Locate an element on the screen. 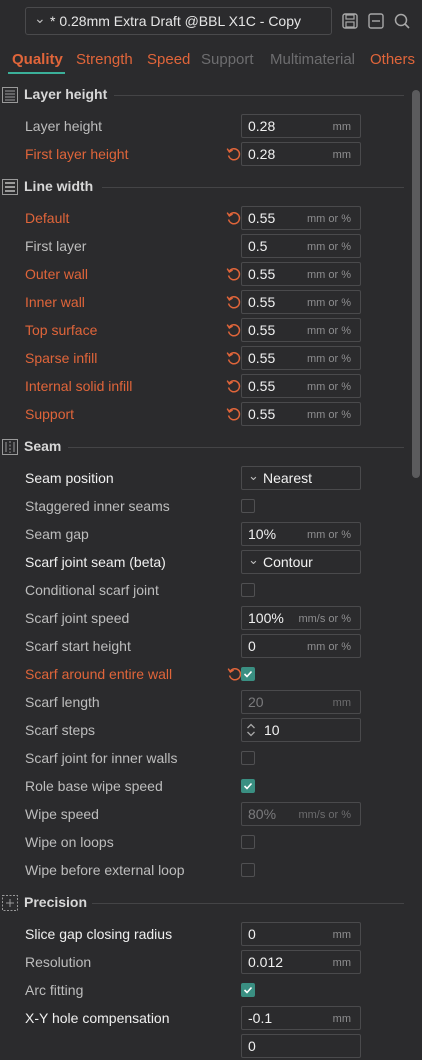 The width and height of the screenshot is (422, 1060). outer-wall-line-width-input: 0.55 mm or % is located at coordinates (301, 274).